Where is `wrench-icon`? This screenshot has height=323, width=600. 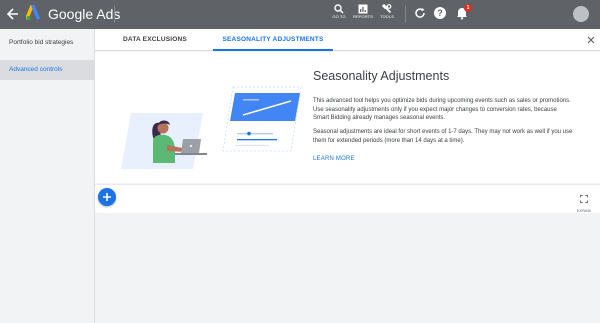 wrench-icon is located at coordinates (387, 9).